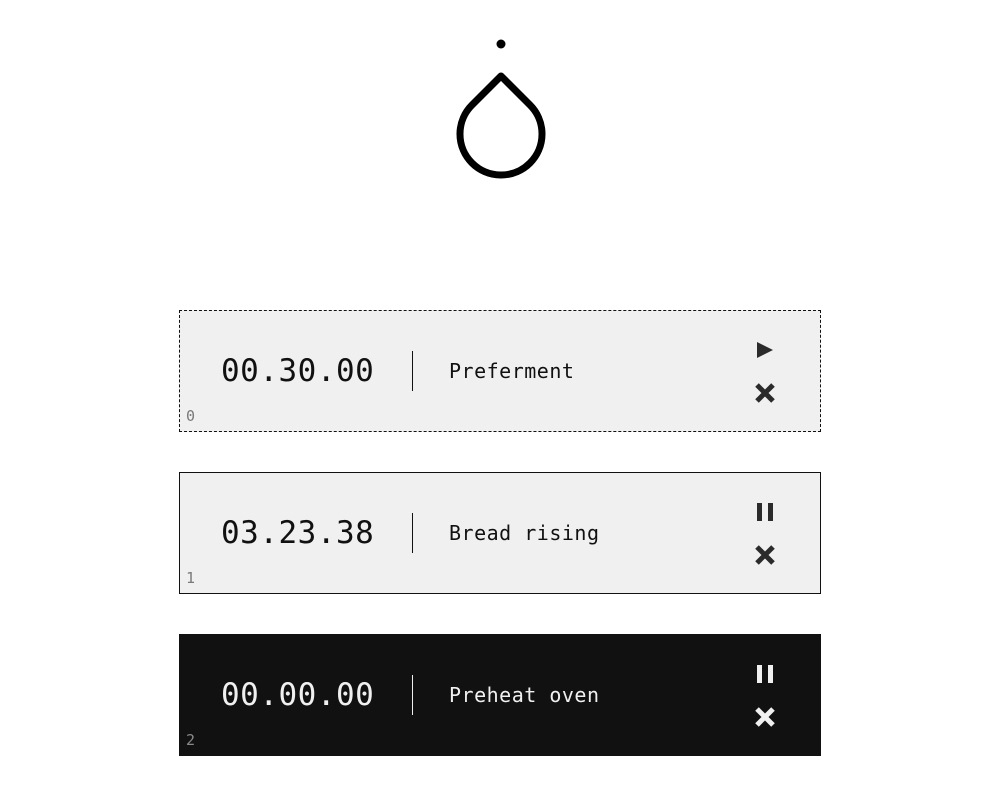 Image resolution: width=1000 pixels, height=796 pixels. I want to click on timer-label: Preferment, so click(511, 371).